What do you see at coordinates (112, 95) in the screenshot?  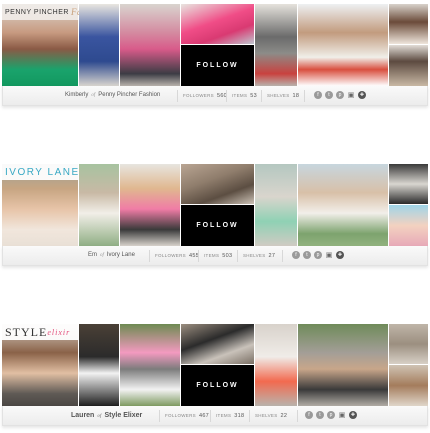 I see `blogger-name: Kimberly of Penny Pincher Fashion` at bounding box center [112, 95].